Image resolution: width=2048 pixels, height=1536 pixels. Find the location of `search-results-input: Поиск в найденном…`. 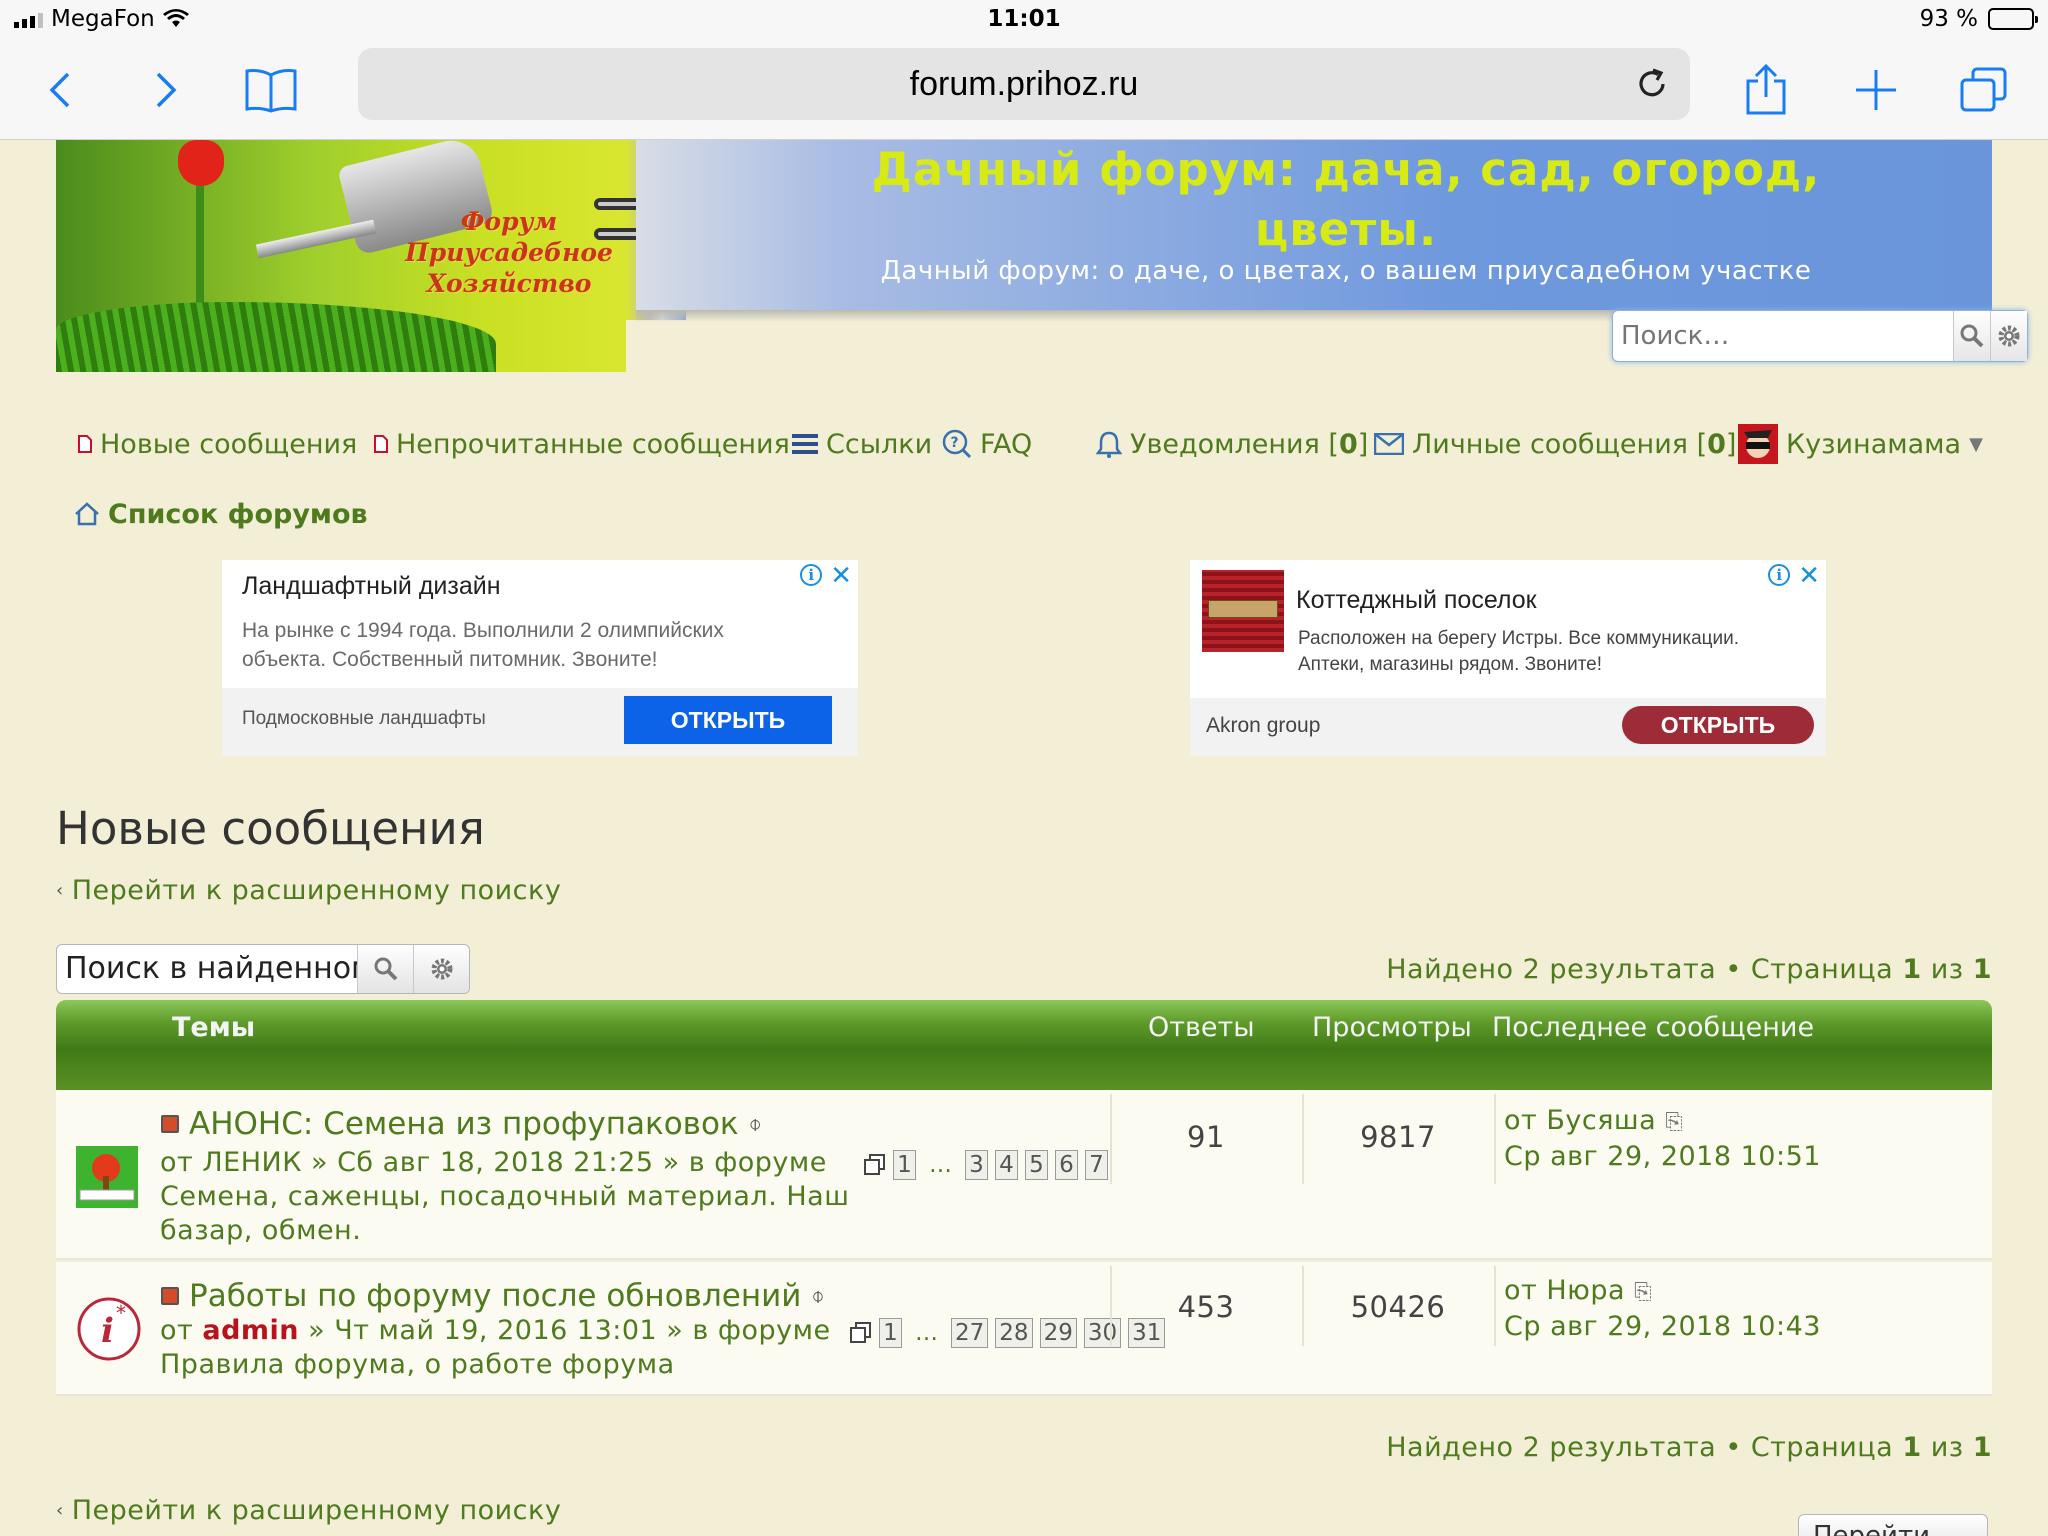

search-results-input: Поиск в найденном… is located at coordinates (207, 969).